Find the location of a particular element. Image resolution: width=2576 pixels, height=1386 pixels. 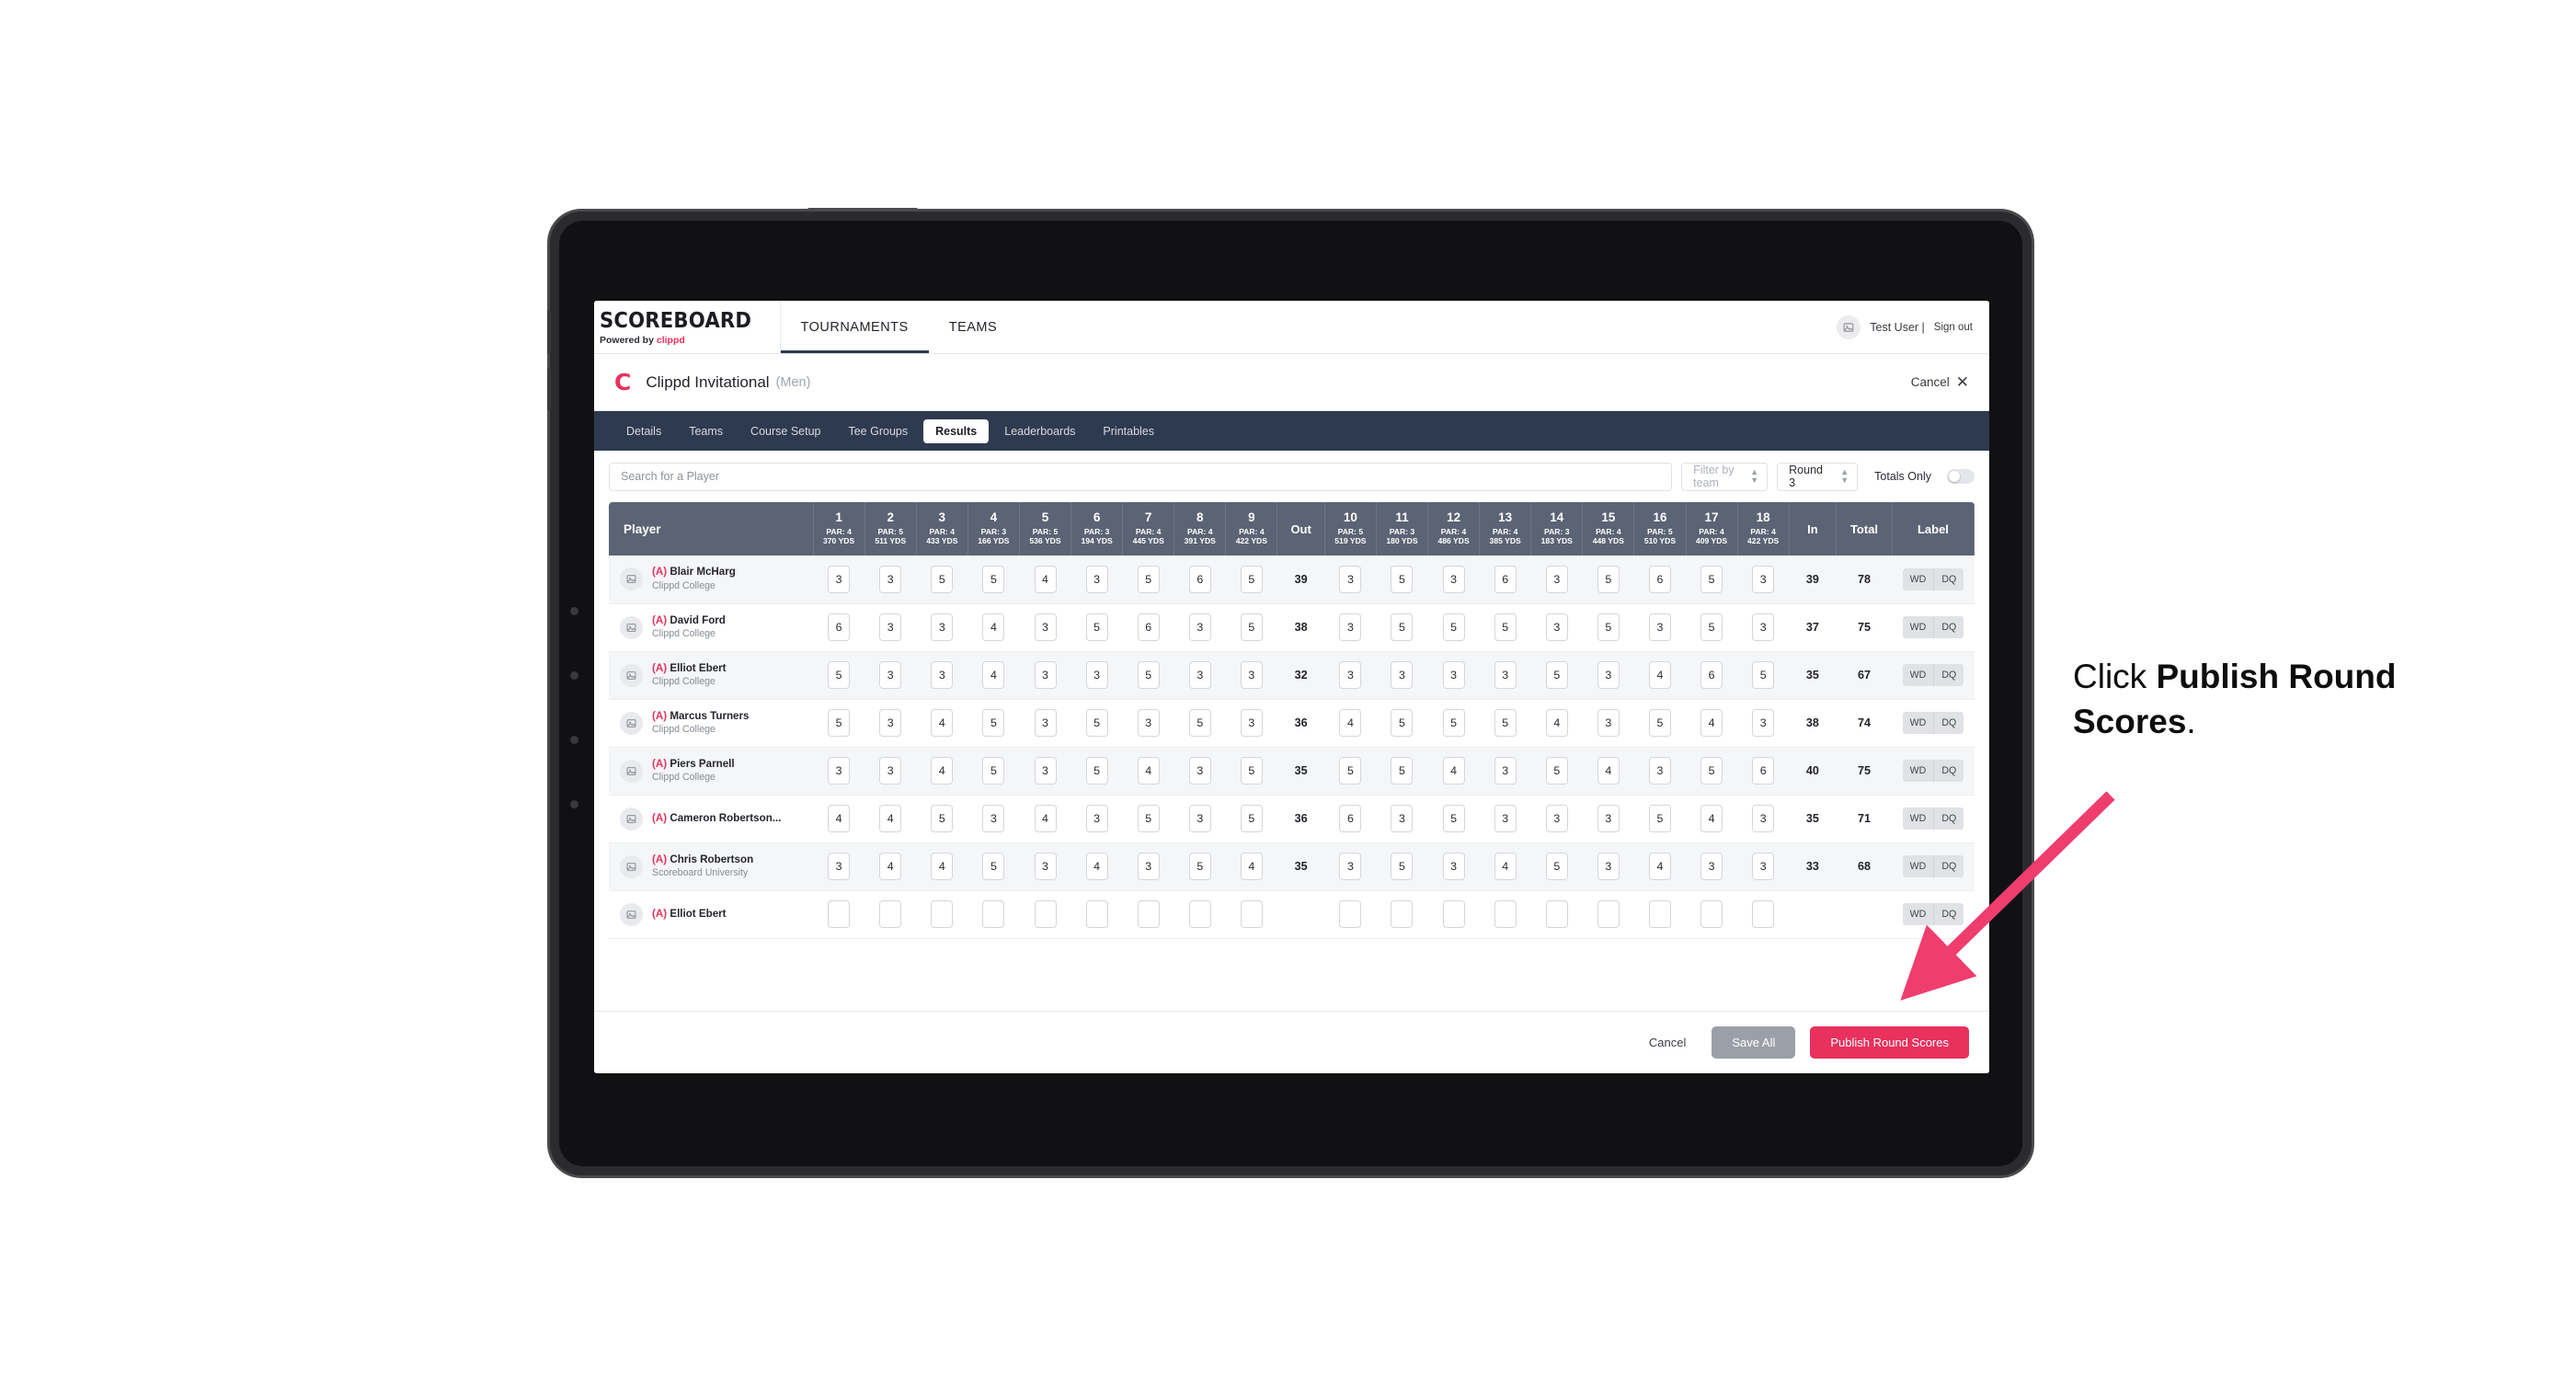

score-cell-back-3: 3 is located at coordinates (1454, 580).